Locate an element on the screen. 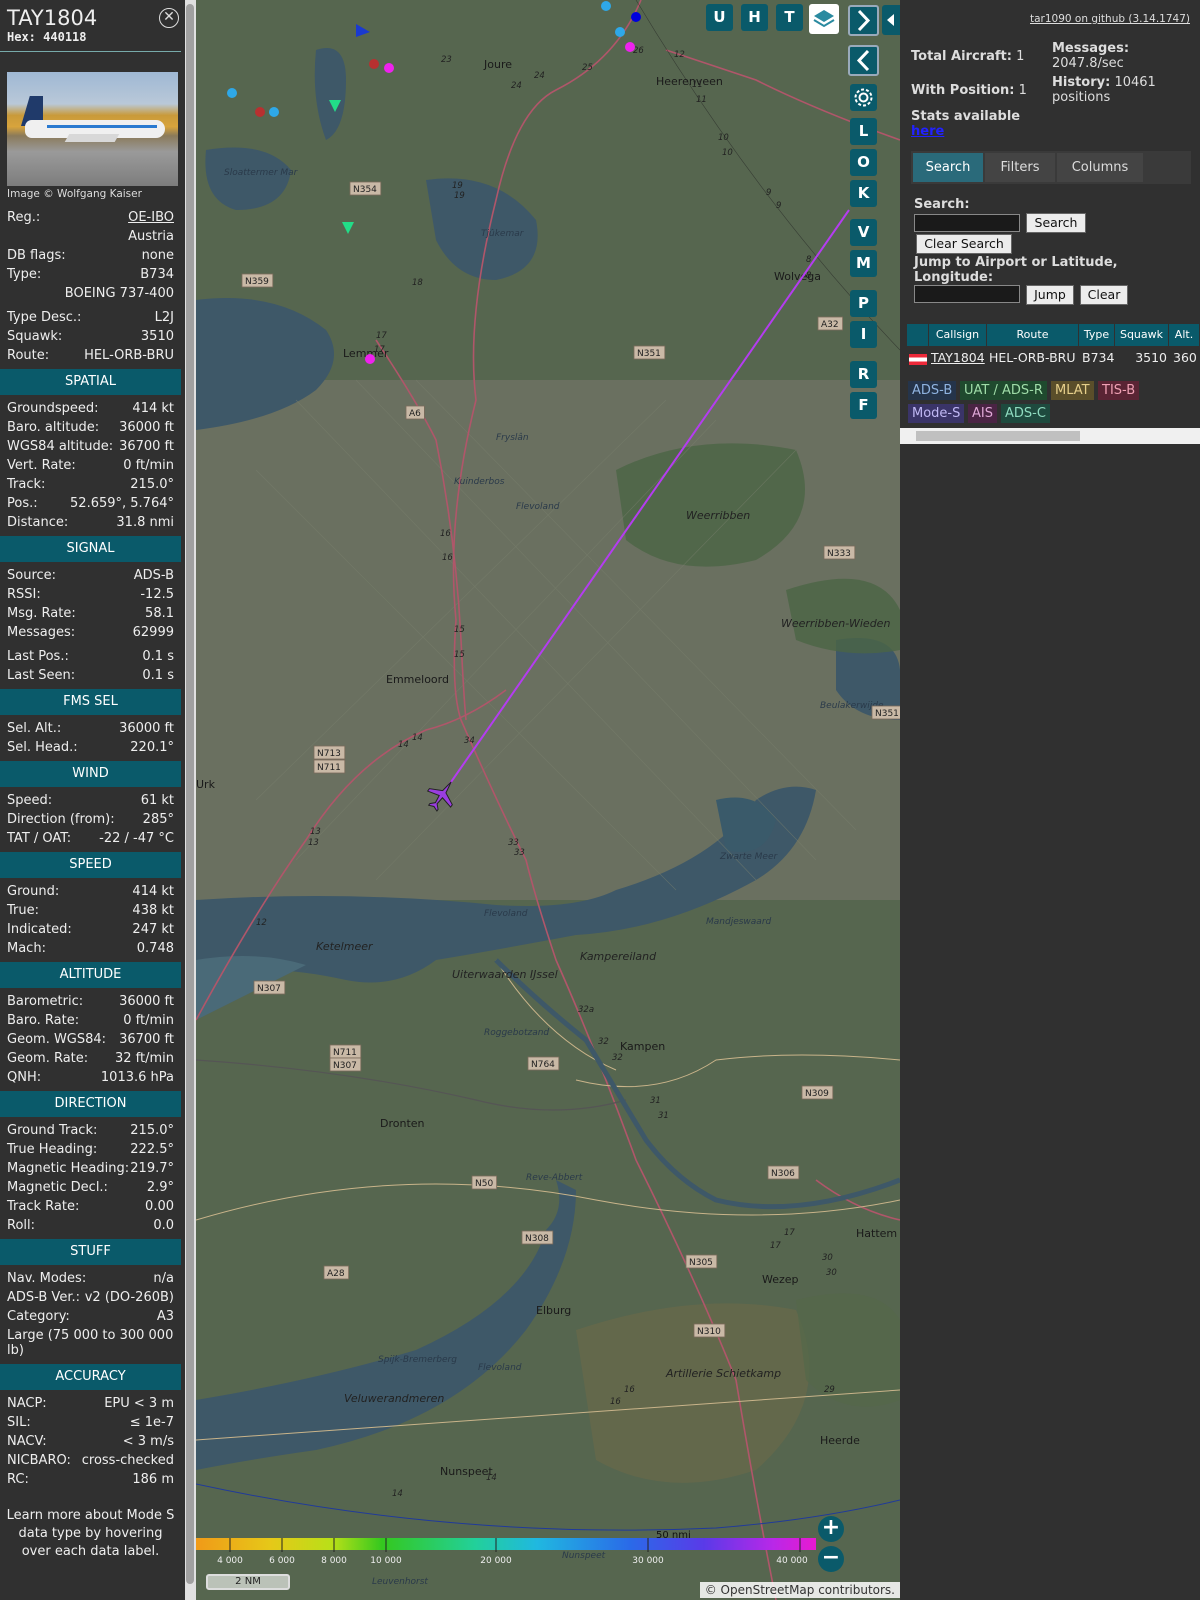  info-row-label: True: is located at coordinates (23, 910).